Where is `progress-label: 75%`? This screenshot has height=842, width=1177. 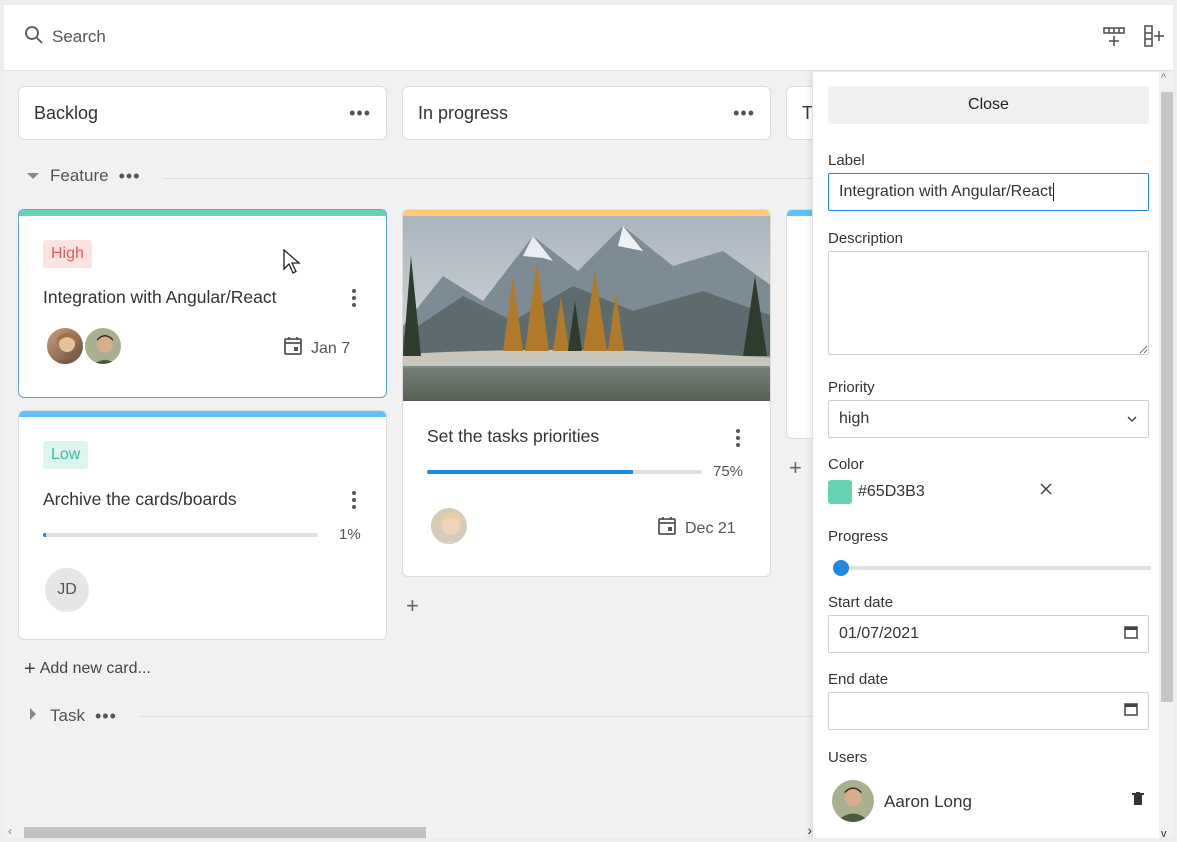 progress-label: 75% is located at coordinates (728, 471).